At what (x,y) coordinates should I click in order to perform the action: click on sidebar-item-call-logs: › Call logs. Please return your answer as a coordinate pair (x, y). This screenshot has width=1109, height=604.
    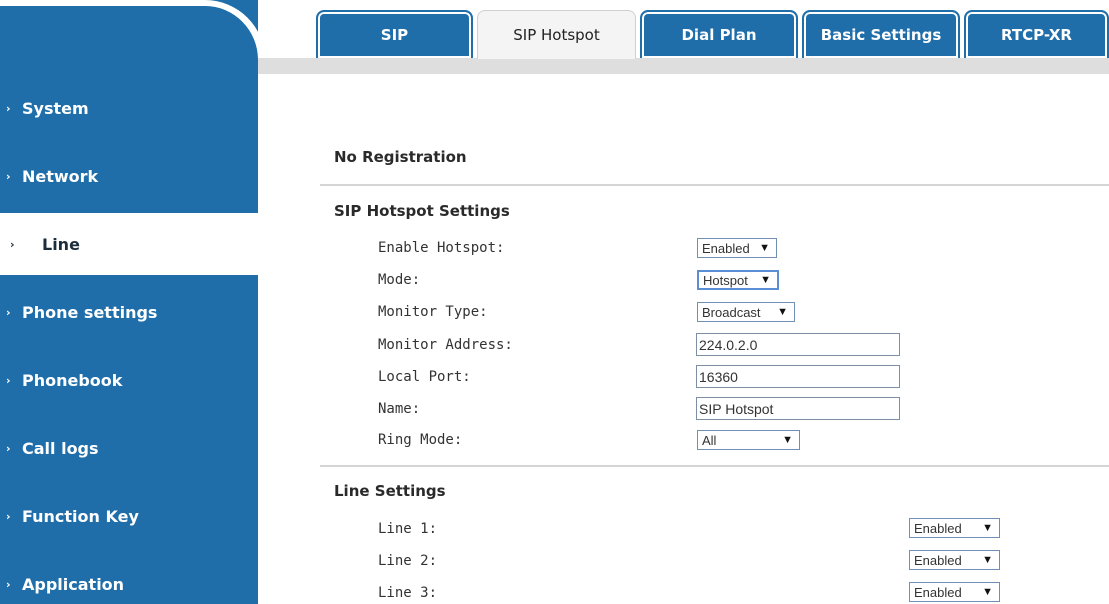
    Looking at the image, I should click on (129, 448).